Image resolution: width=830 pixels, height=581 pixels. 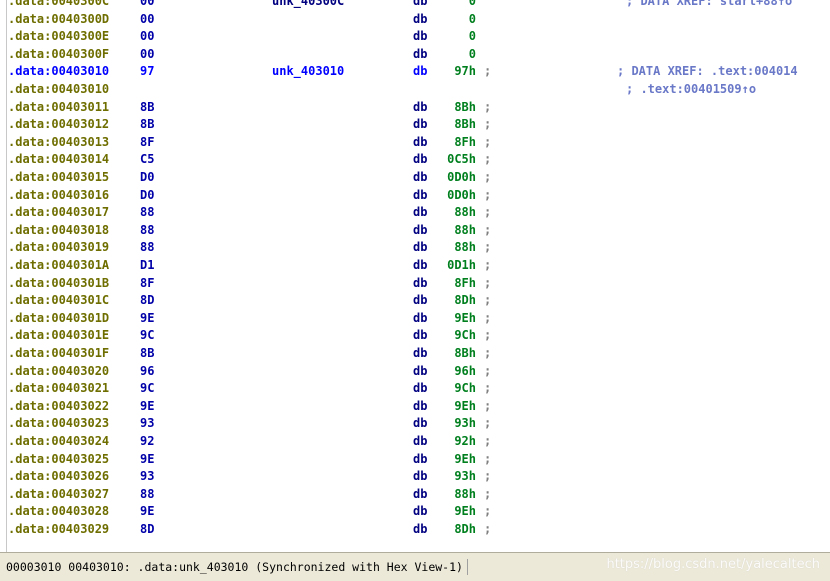 What do you see at coordinates (58, 442) in the screenshot?
I see `row-address: .data:00403024` at bounding box center [58, 442].